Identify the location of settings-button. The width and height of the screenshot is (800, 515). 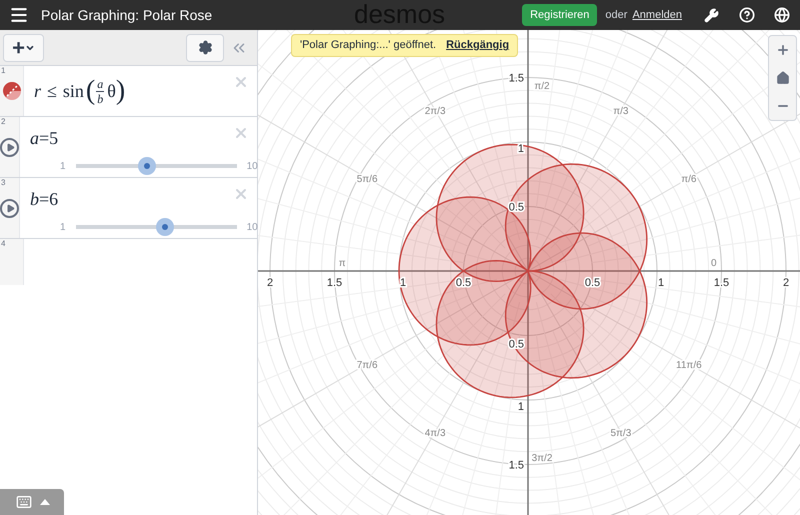
(205, 48).